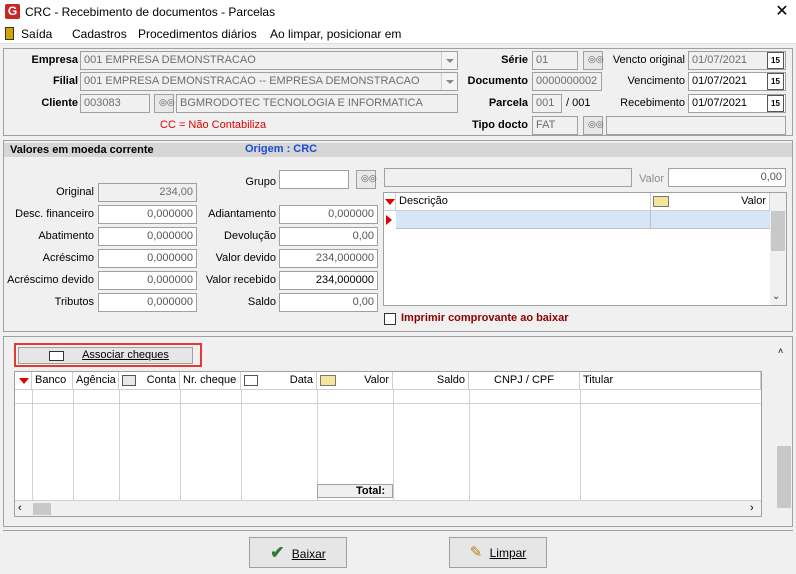 Image resolution: width=796 pixels, height=574 pixels. I want to click on valor-field: 0,00, so click(727, 177).